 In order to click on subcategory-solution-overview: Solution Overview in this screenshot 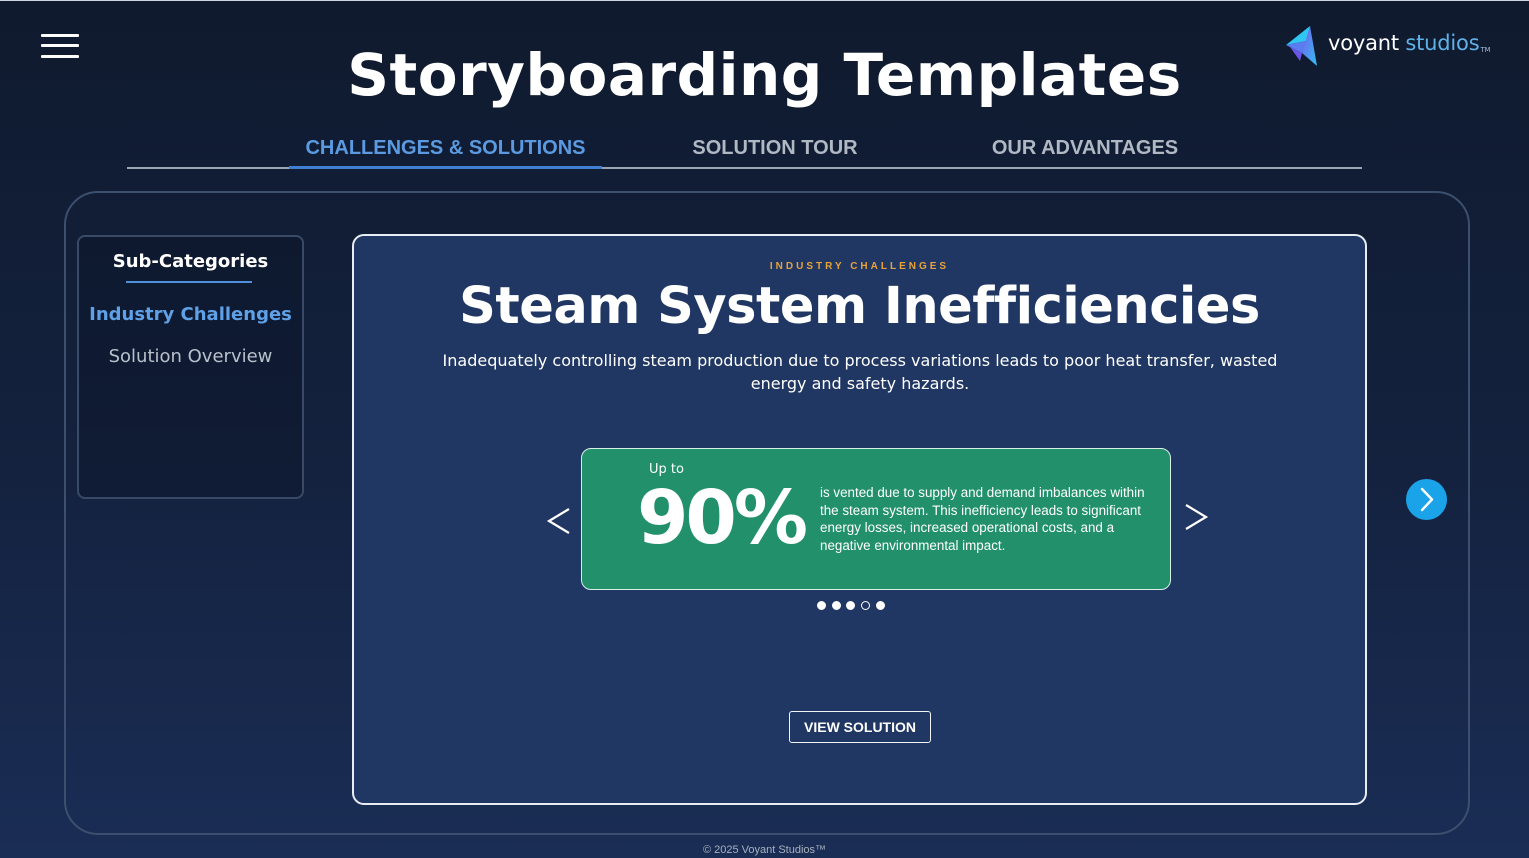, I will do `click(190, 356)`.